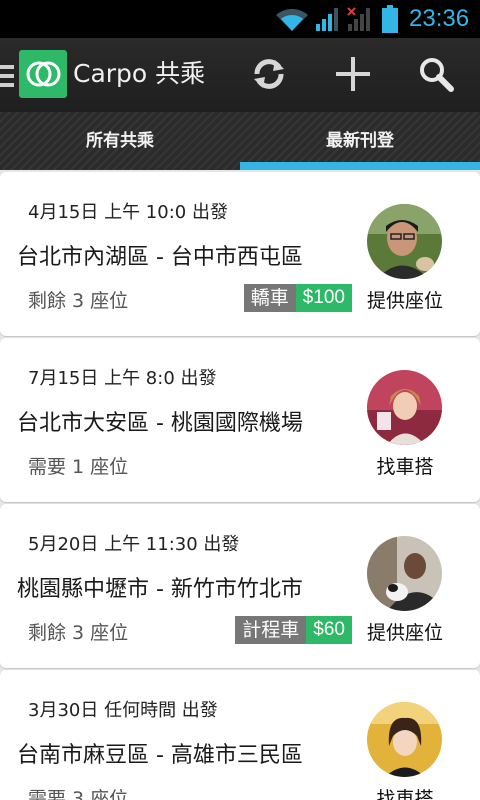 Image resolution: width=480 pixels, height=800 pixels. What do you see at coordinates (120, 141) in the screenshot?
I see `tab-all-rides: 所有共乘` at bounding box center [120, 141].